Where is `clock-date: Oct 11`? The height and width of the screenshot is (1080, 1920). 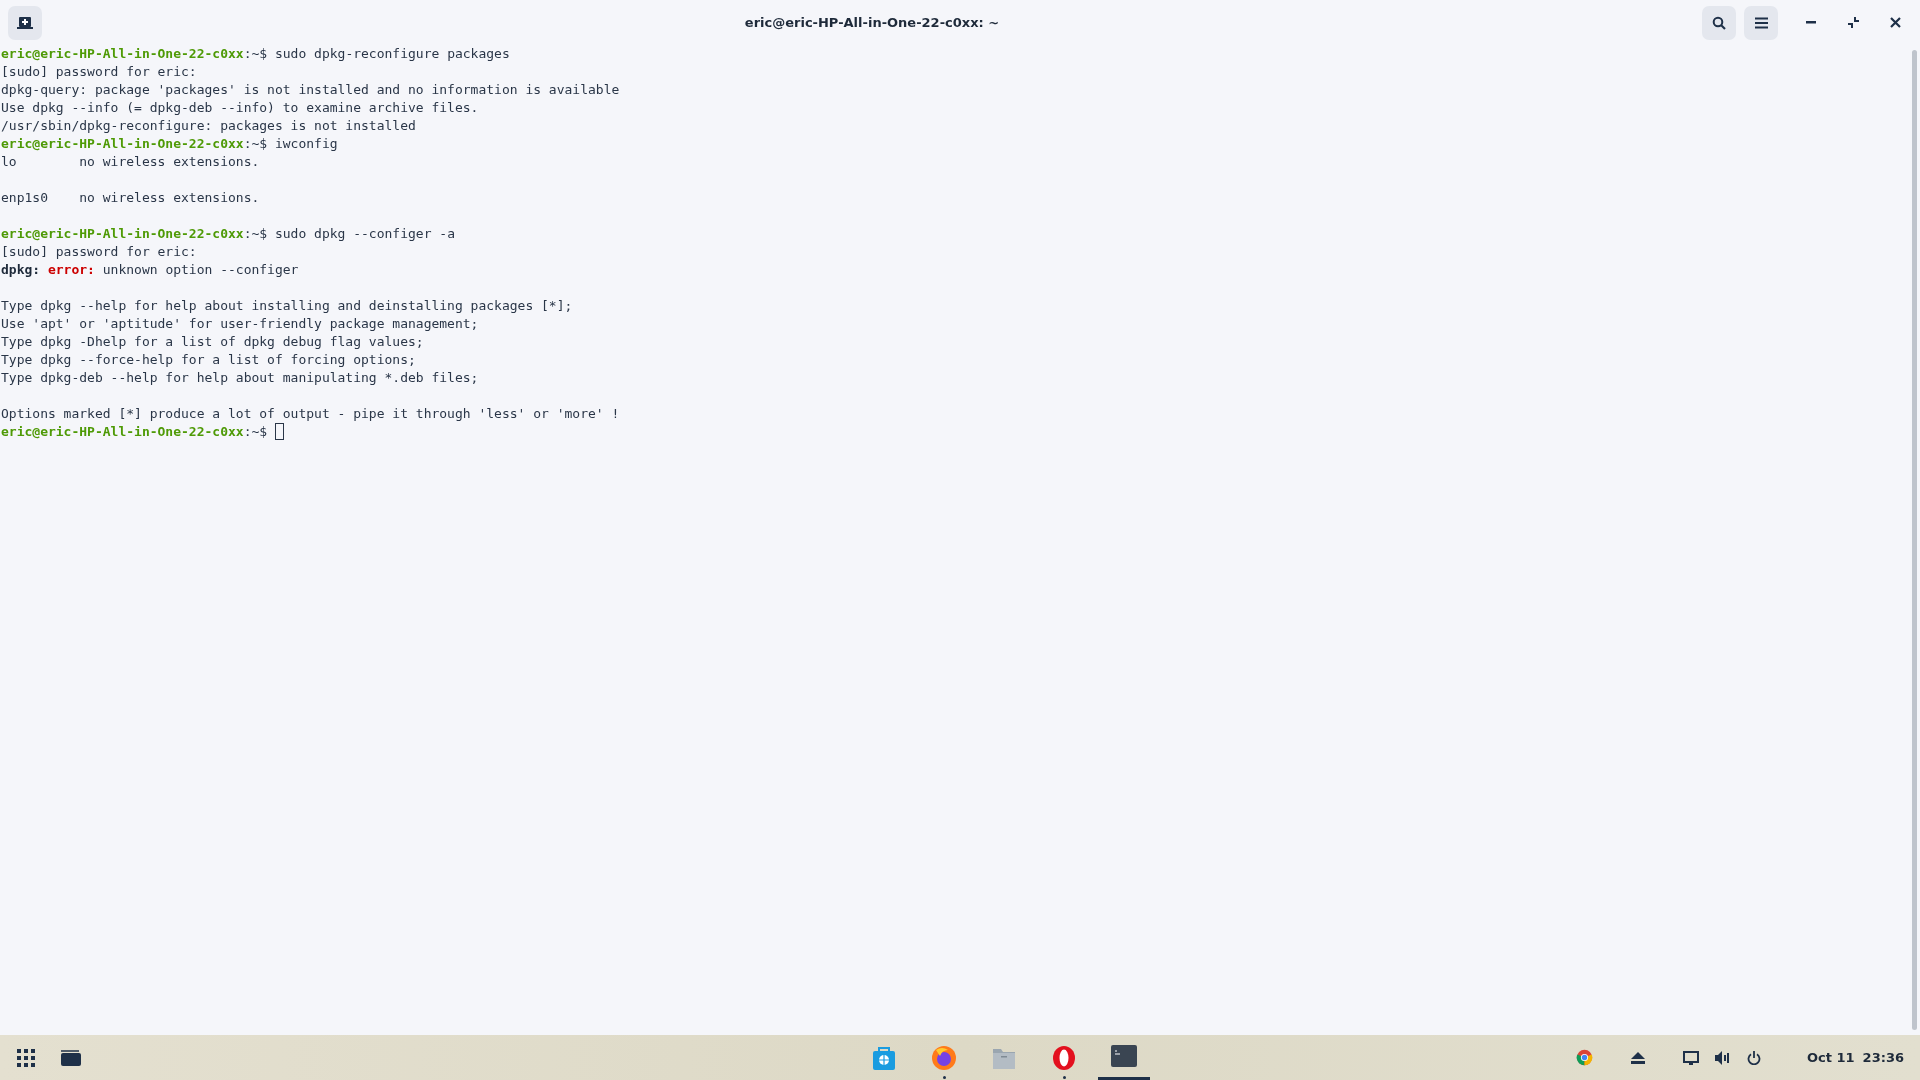
clock-date: Oct 11 is located at coordinates (1831, 1057).